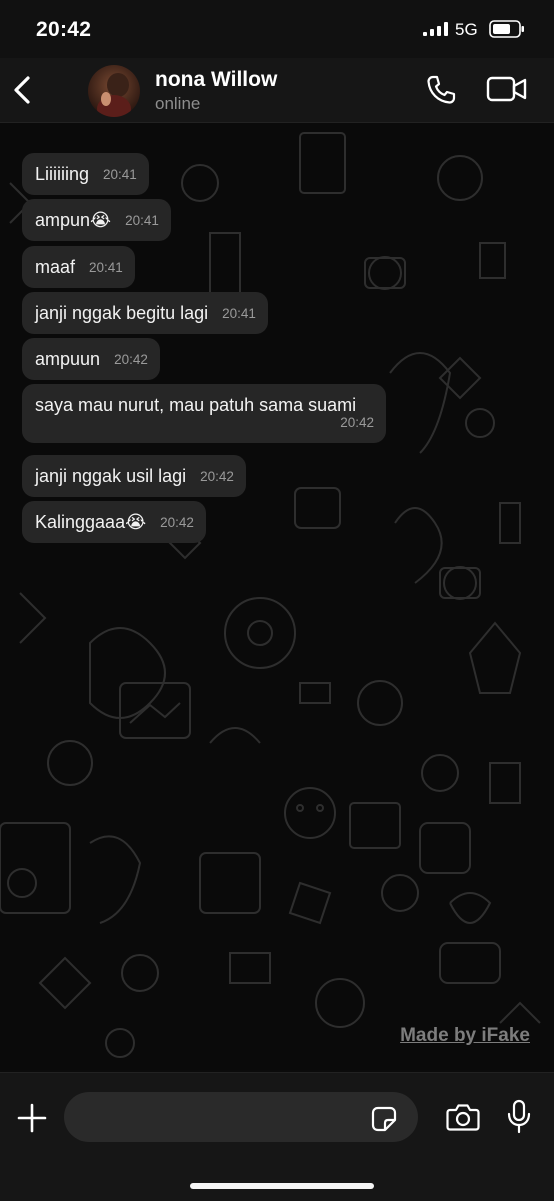 The image size is (554, 1201). What do you see at coordinates (122, 313) in the screenshot?
I see `message-text: janji nggak begitu lagi` at bounding box center [122, 313].